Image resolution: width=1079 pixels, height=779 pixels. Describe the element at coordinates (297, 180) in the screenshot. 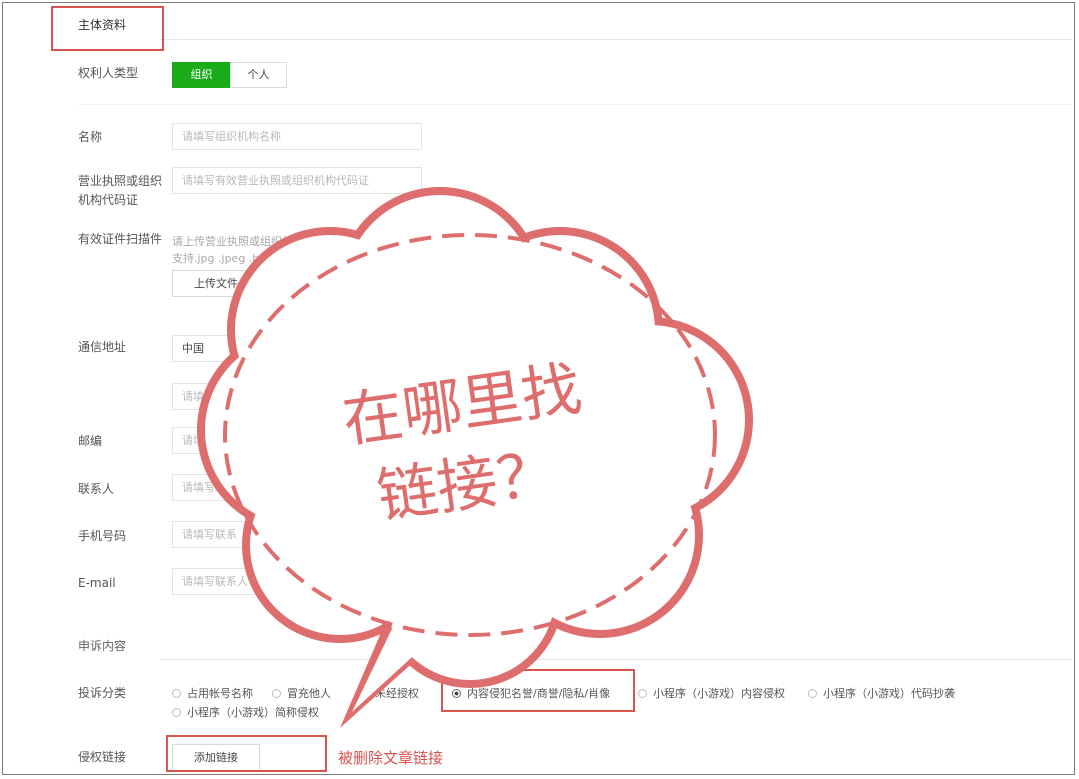

I see `license-input: 请填写有效营业执照或组织机构代码证` at that location.